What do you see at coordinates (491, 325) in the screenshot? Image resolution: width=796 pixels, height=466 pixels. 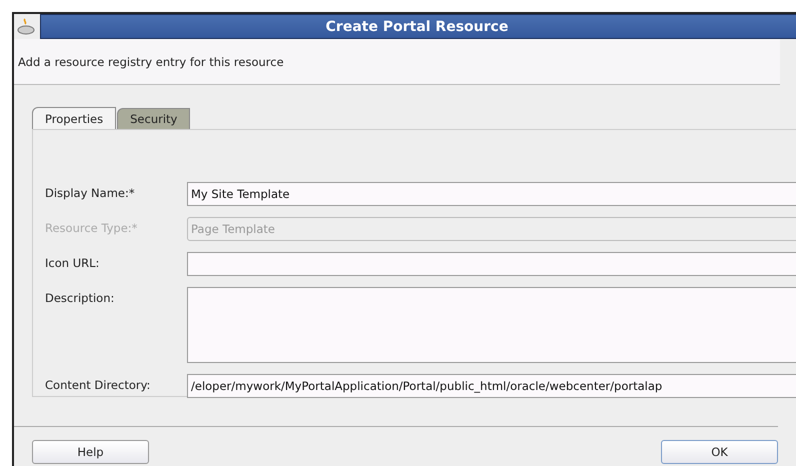 I see `text-area` at bounding box center [491, 325].